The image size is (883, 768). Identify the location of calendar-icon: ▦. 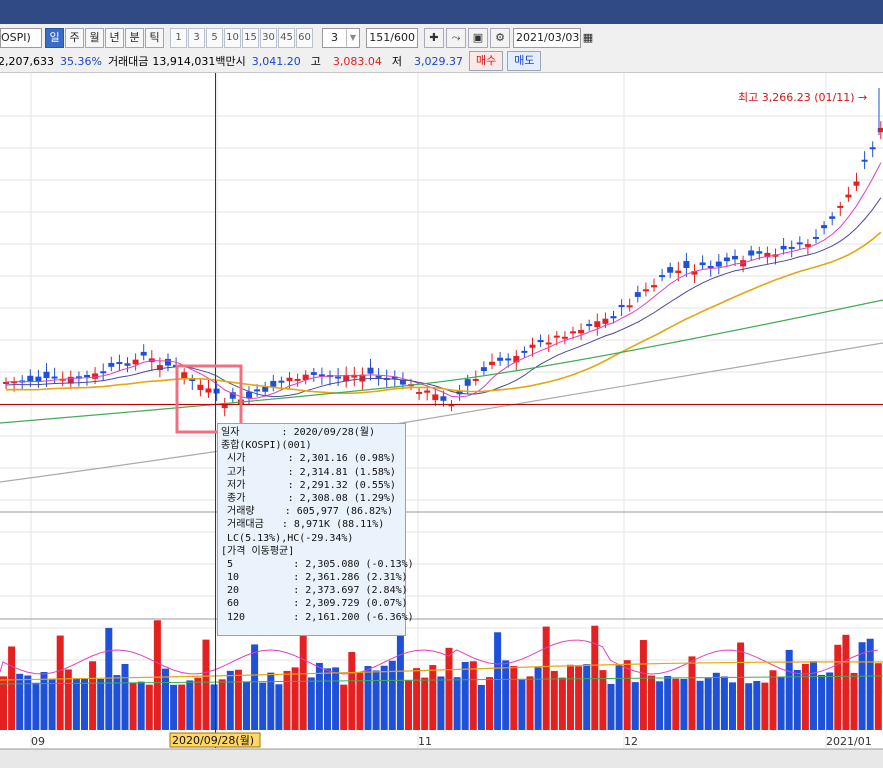
(588, 38).